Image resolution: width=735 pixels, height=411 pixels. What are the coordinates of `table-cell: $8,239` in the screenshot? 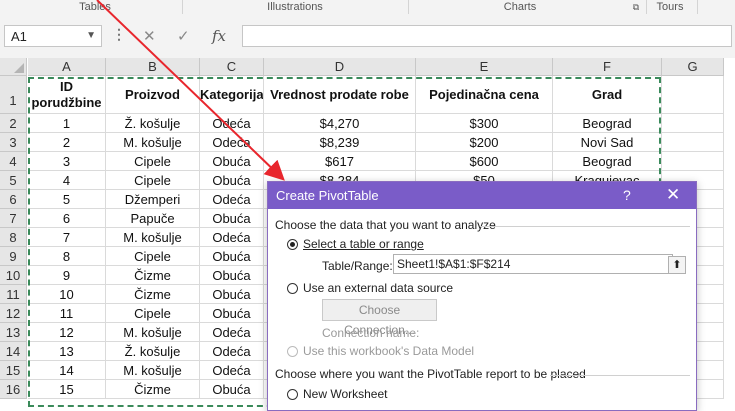 It's located at (340, 142).